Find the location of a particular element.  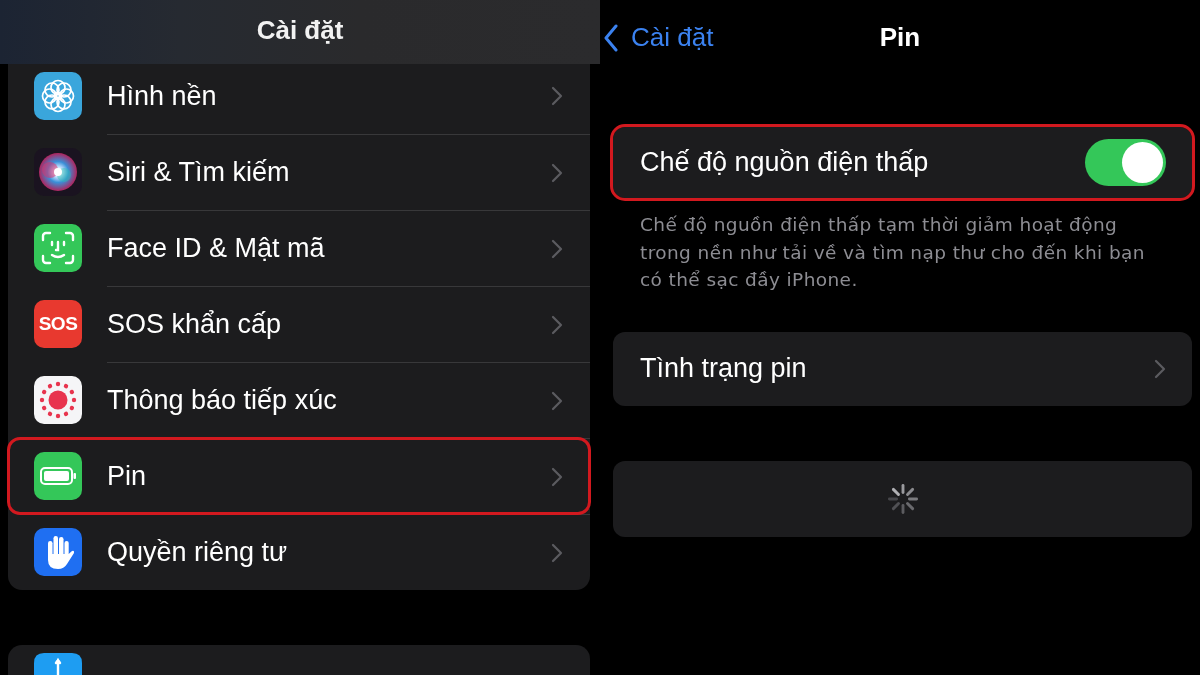

loading-spinner-icon is located at coordinates (902, 498).